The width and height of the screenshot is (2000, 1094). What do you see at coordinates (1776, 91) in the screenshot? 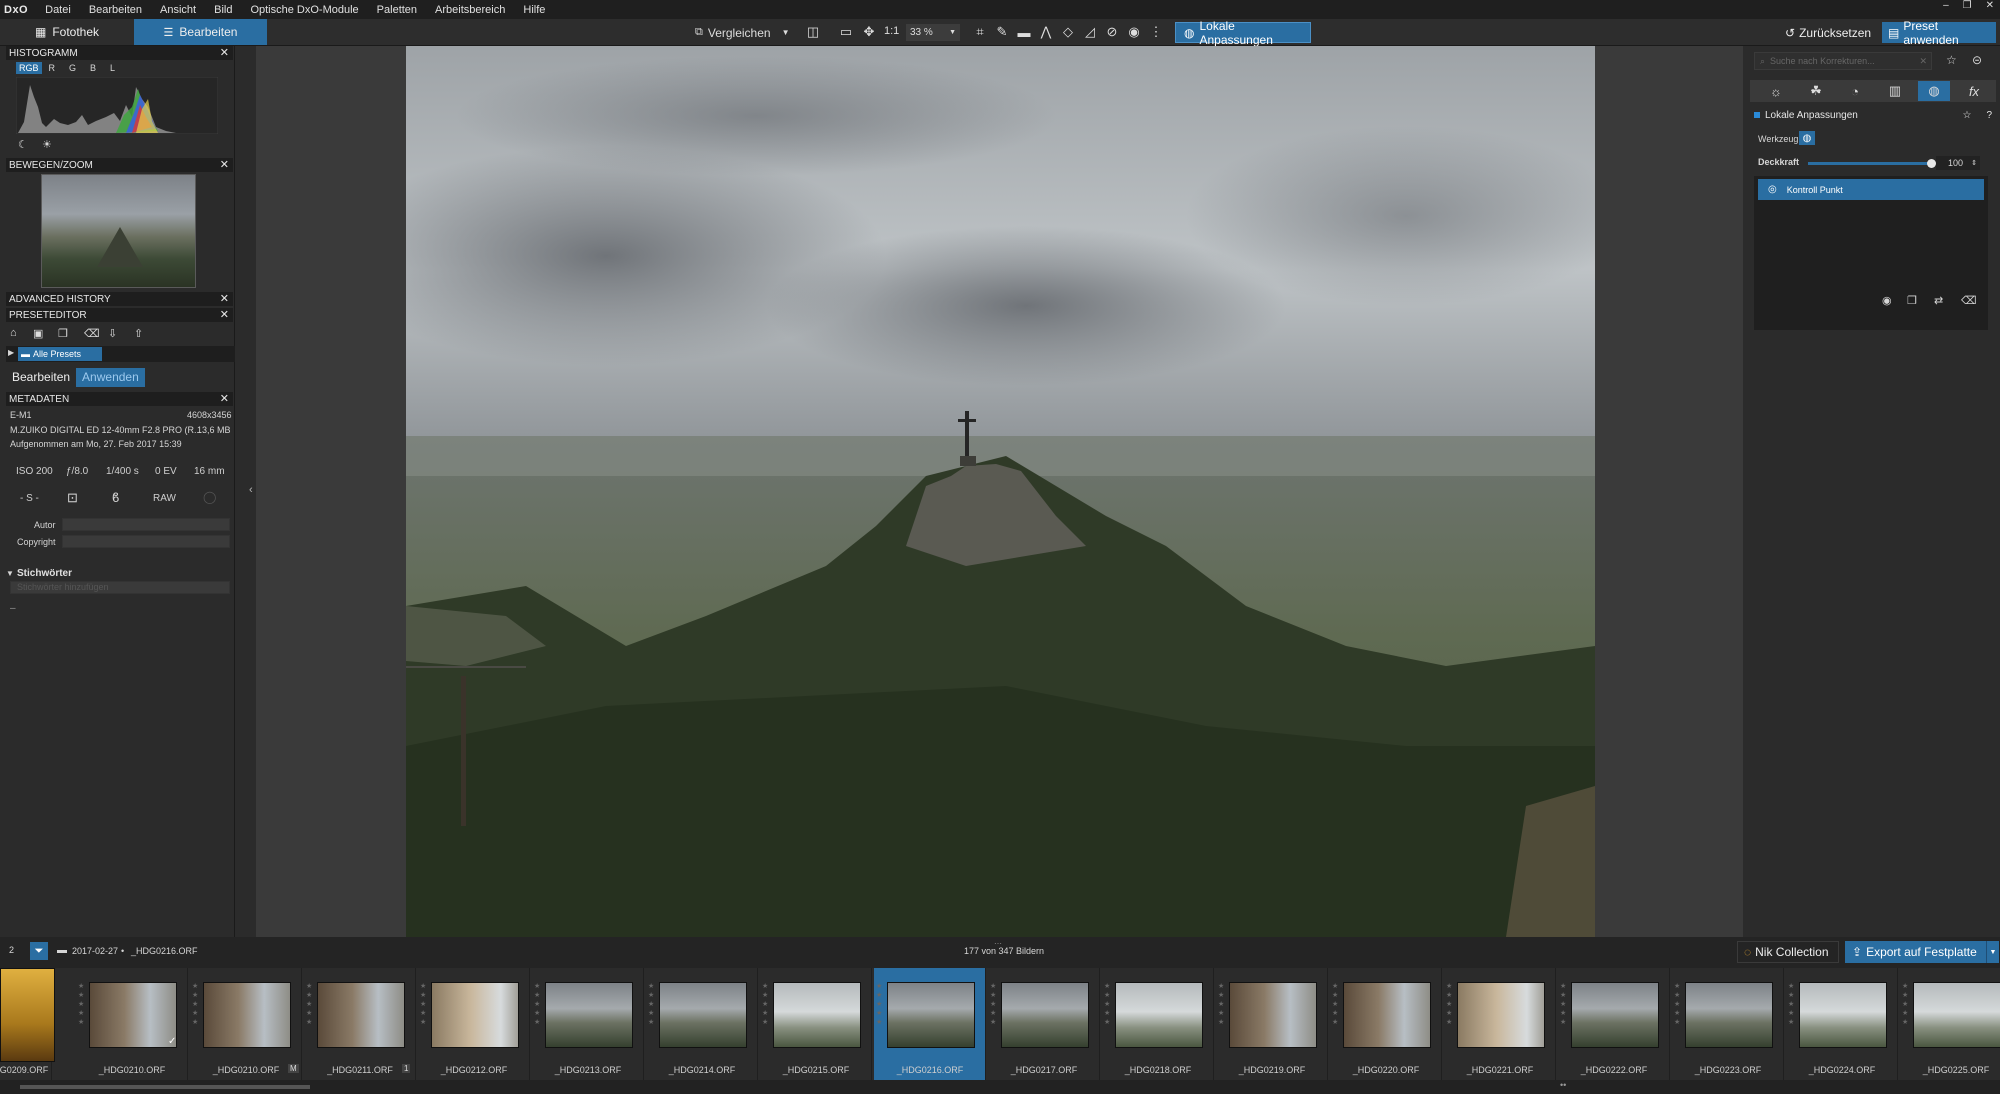
I see `light-tab-icon: ☼` at bounding box center [1776, 91].